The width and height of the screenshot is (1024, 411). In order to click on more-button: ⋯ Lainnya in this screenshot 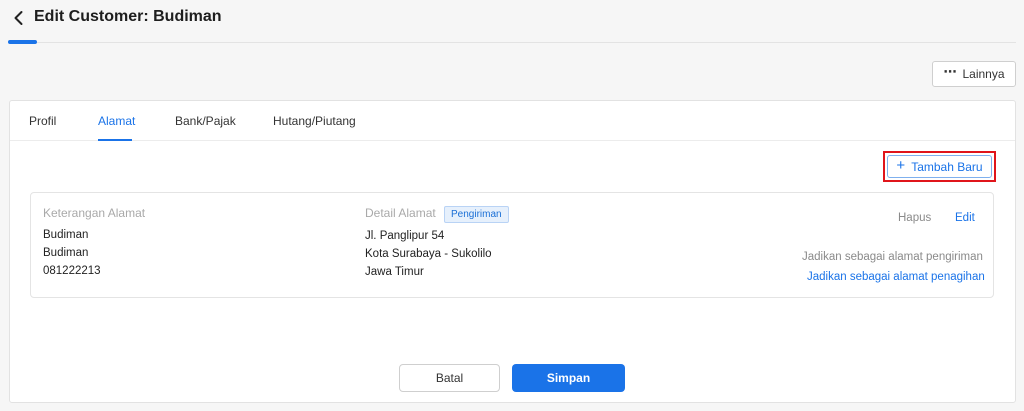, I will do `click(974, 74)`.